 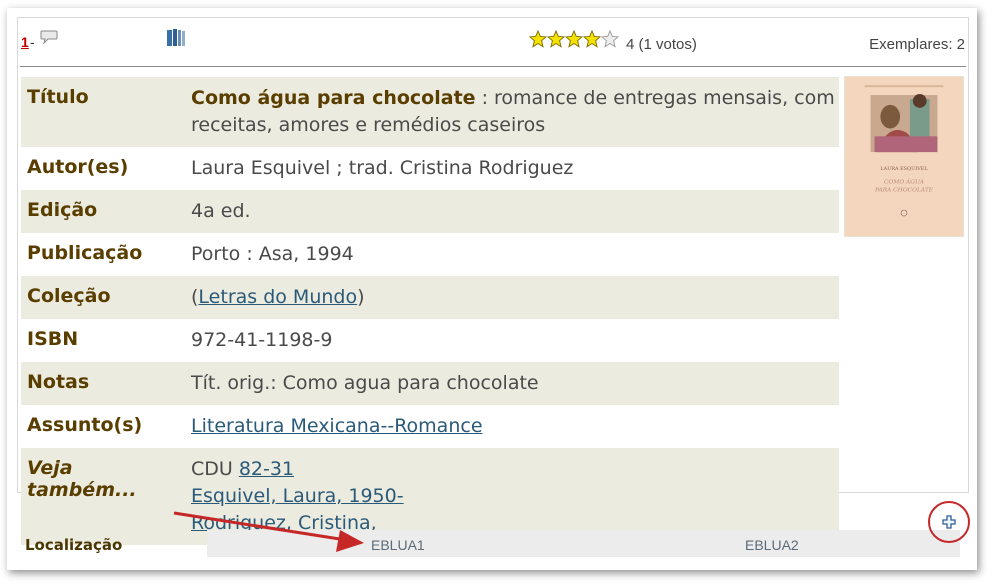 What do you see at coordinates (512, 426) in the screenshot?
I see `subjects-value: Literatura Mexicana--Romance` at bounding box center [512, 426].